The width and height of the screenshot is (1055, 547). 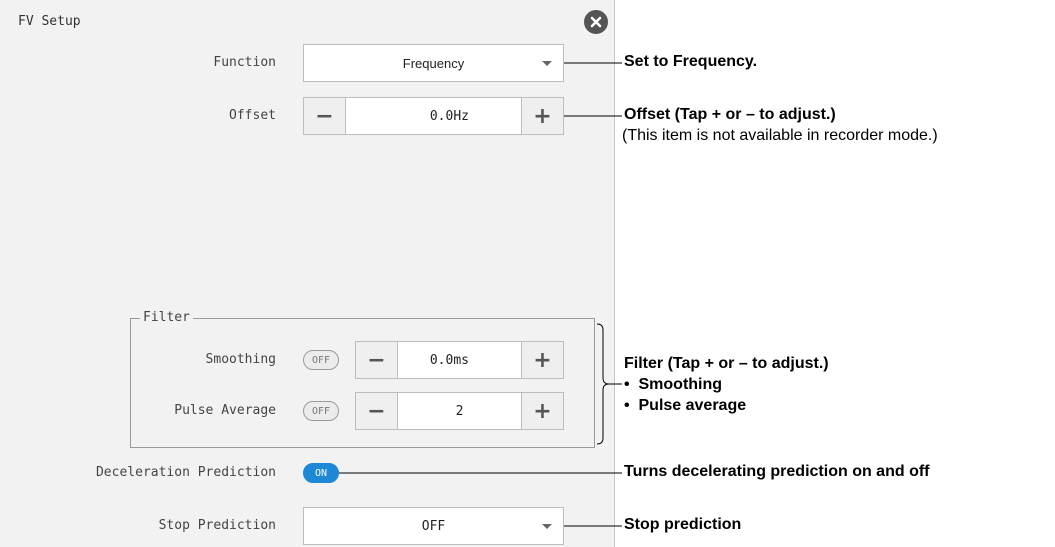 I want to click on annotation-function: Set to Frequency., so click(x=691, y=61).